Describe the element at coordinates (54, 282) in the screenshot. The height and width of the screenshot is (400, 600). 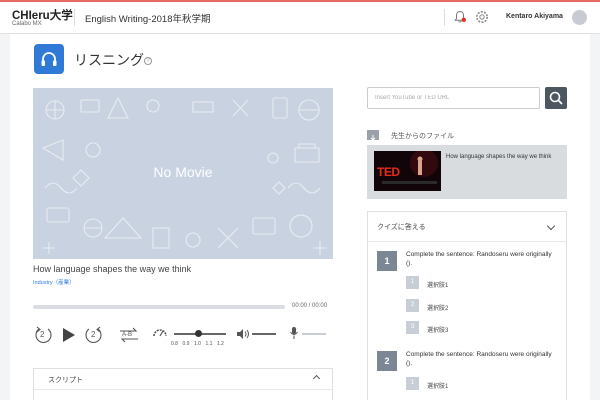
I see `video-tag: Industry（産業）` at that location.